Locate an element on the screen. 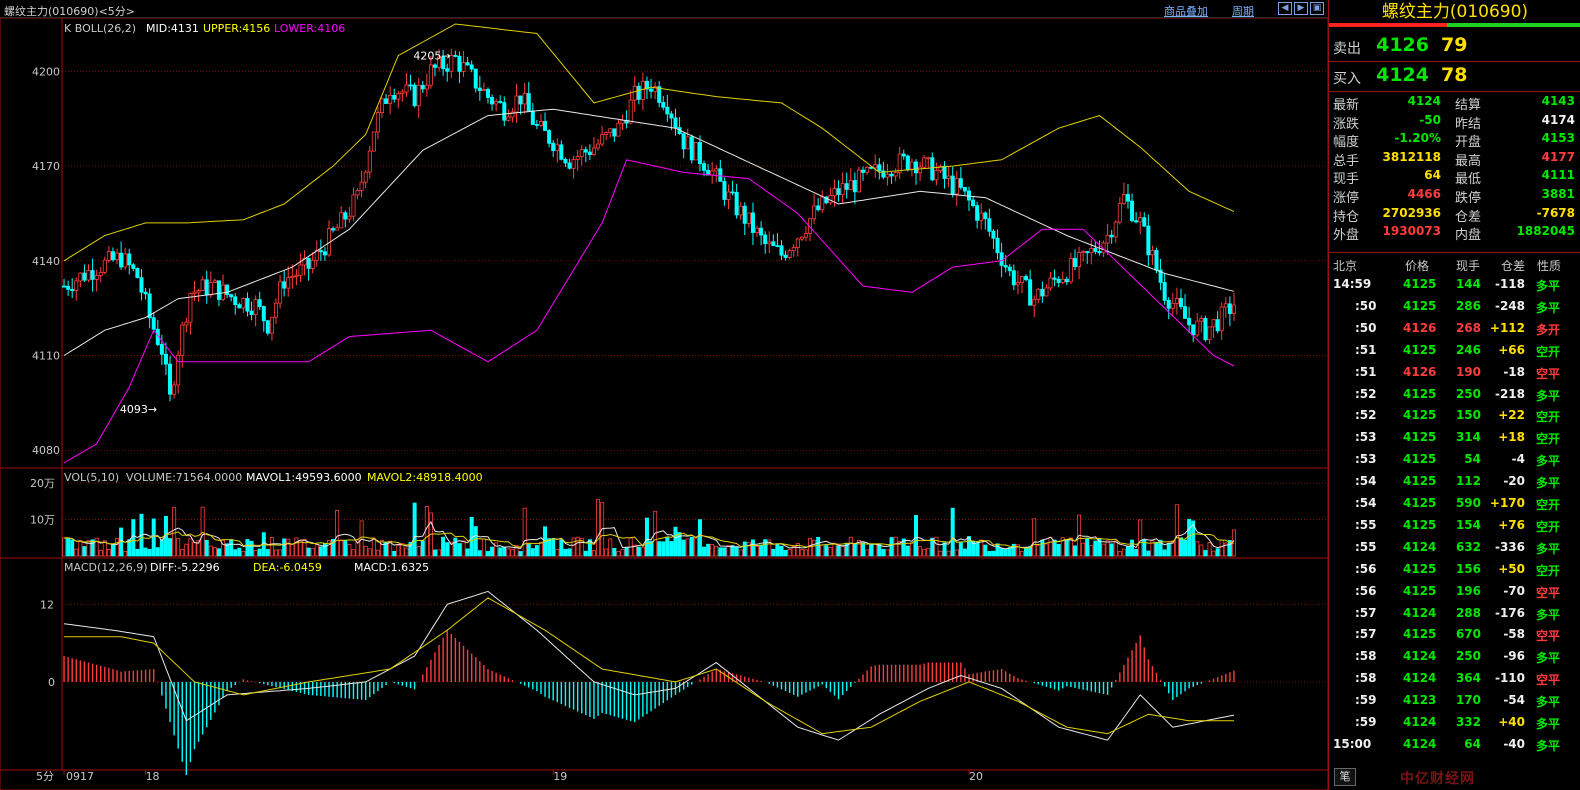  stat-row: 外盘 1930073 内盘 1882045 is located at coordinates (1454, 233).